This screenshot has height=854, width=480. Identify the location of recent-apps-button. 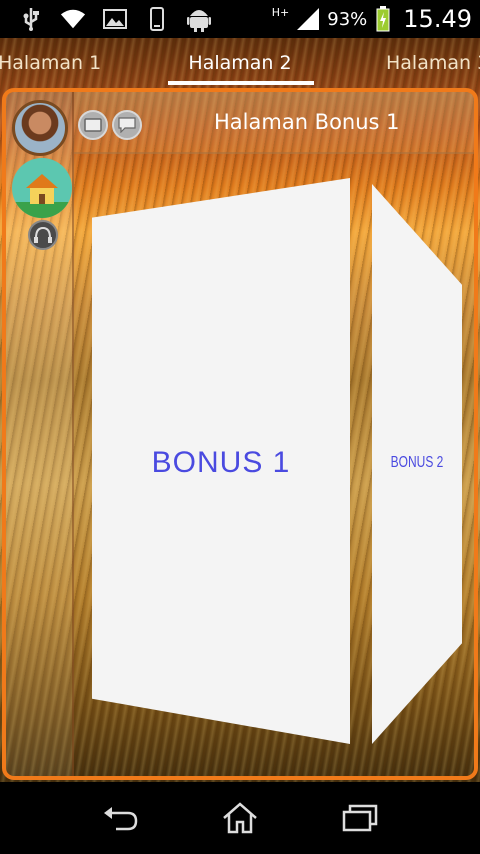
(360, 818).